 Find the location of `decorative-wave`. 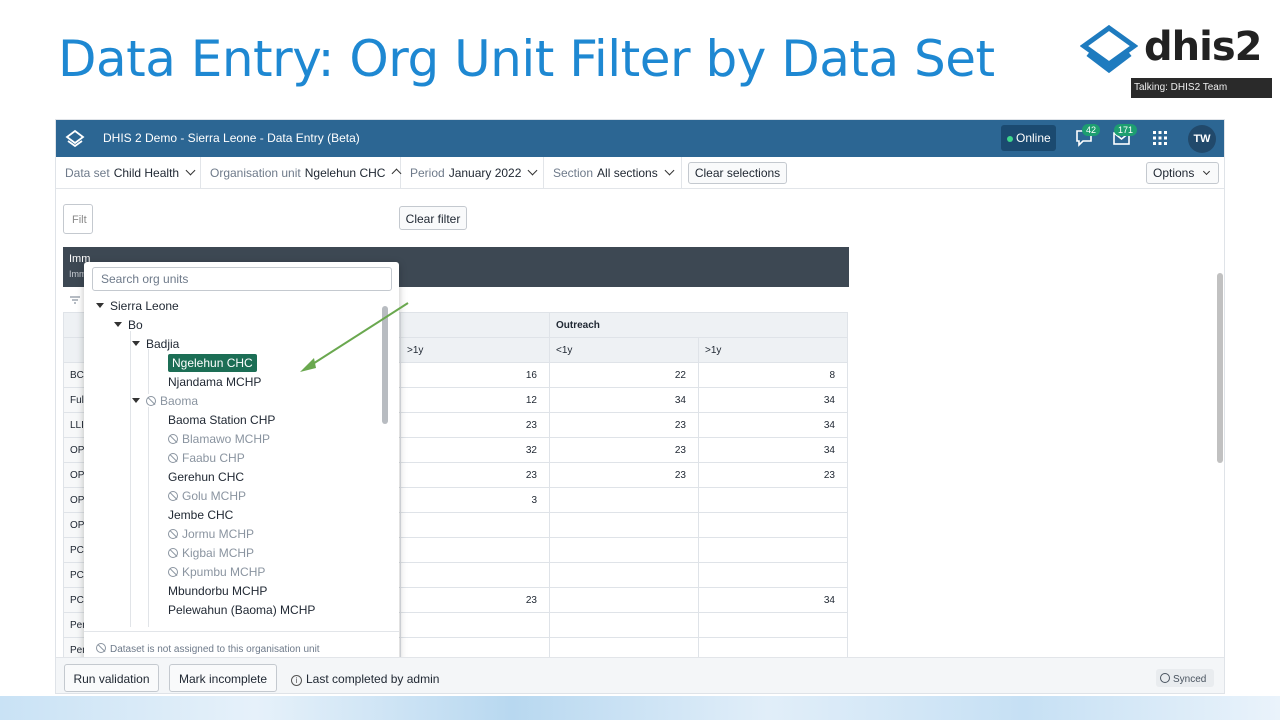

decorative-wave is located at coordinates (640, 708).